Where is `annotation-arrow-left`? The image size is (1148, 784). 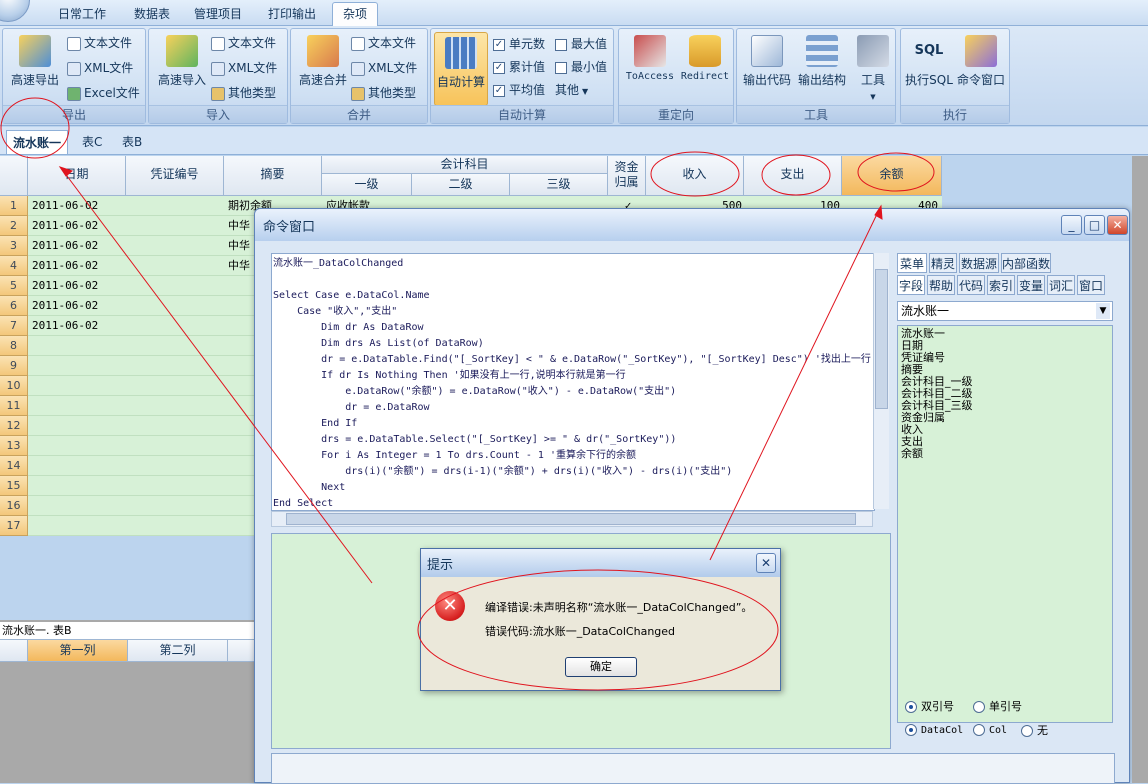 annotation-arrow-left is located at coordinates (218, 377).